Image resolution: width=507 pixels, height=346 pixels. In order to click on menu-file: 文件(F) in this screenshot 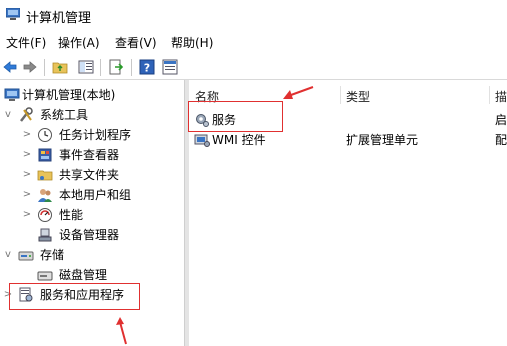, I will do `click(26, 42)`.